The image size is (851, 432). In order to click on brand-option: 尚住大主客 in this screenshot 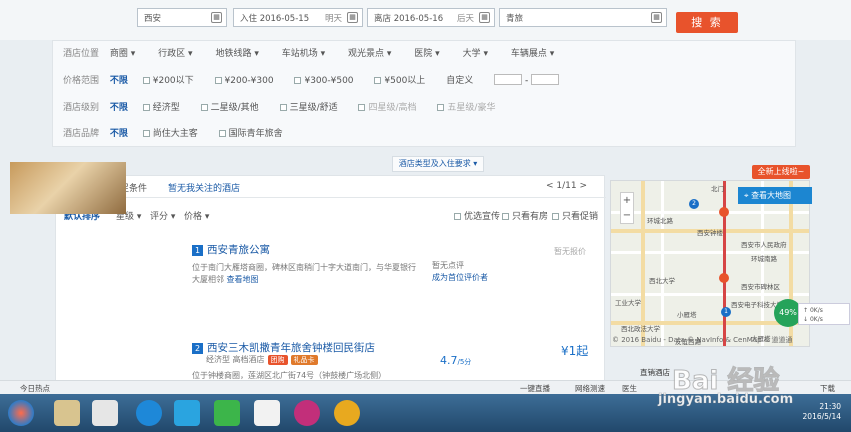, I will do `click(170, 134)`.